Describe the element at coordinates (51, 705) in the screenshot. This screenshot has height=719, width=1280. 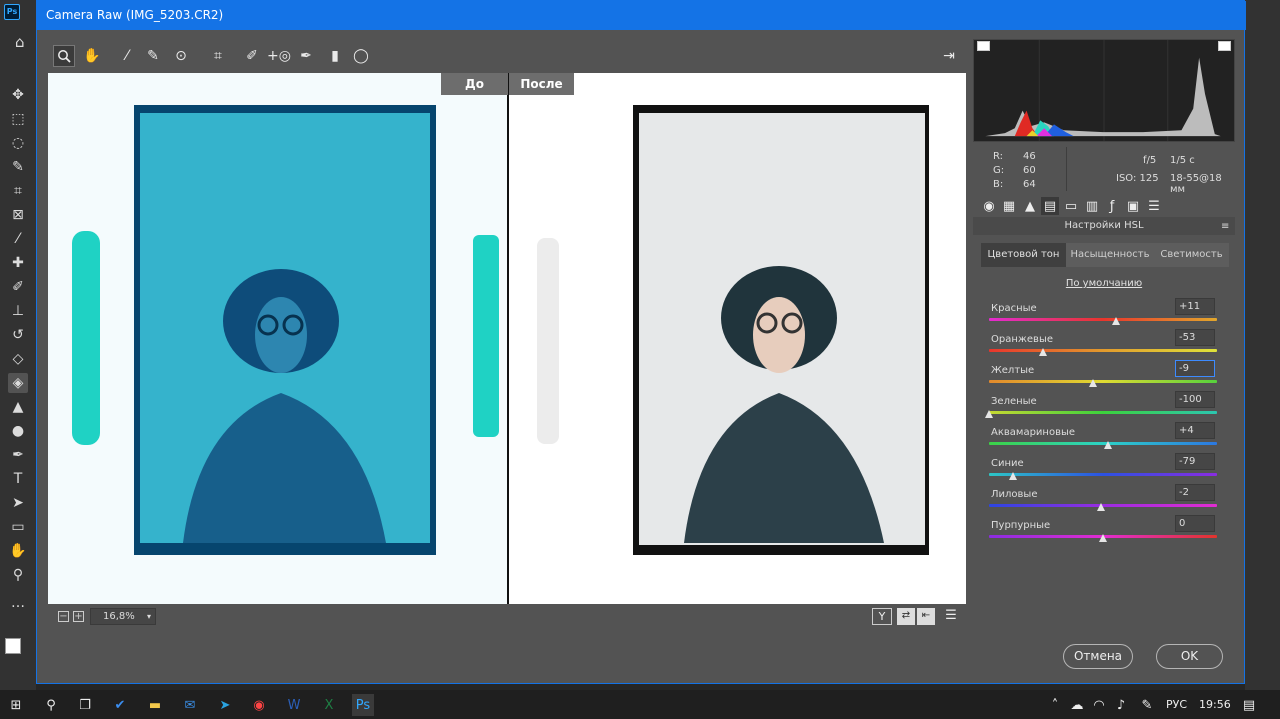
I see `search-icon: ⚲` at that location.